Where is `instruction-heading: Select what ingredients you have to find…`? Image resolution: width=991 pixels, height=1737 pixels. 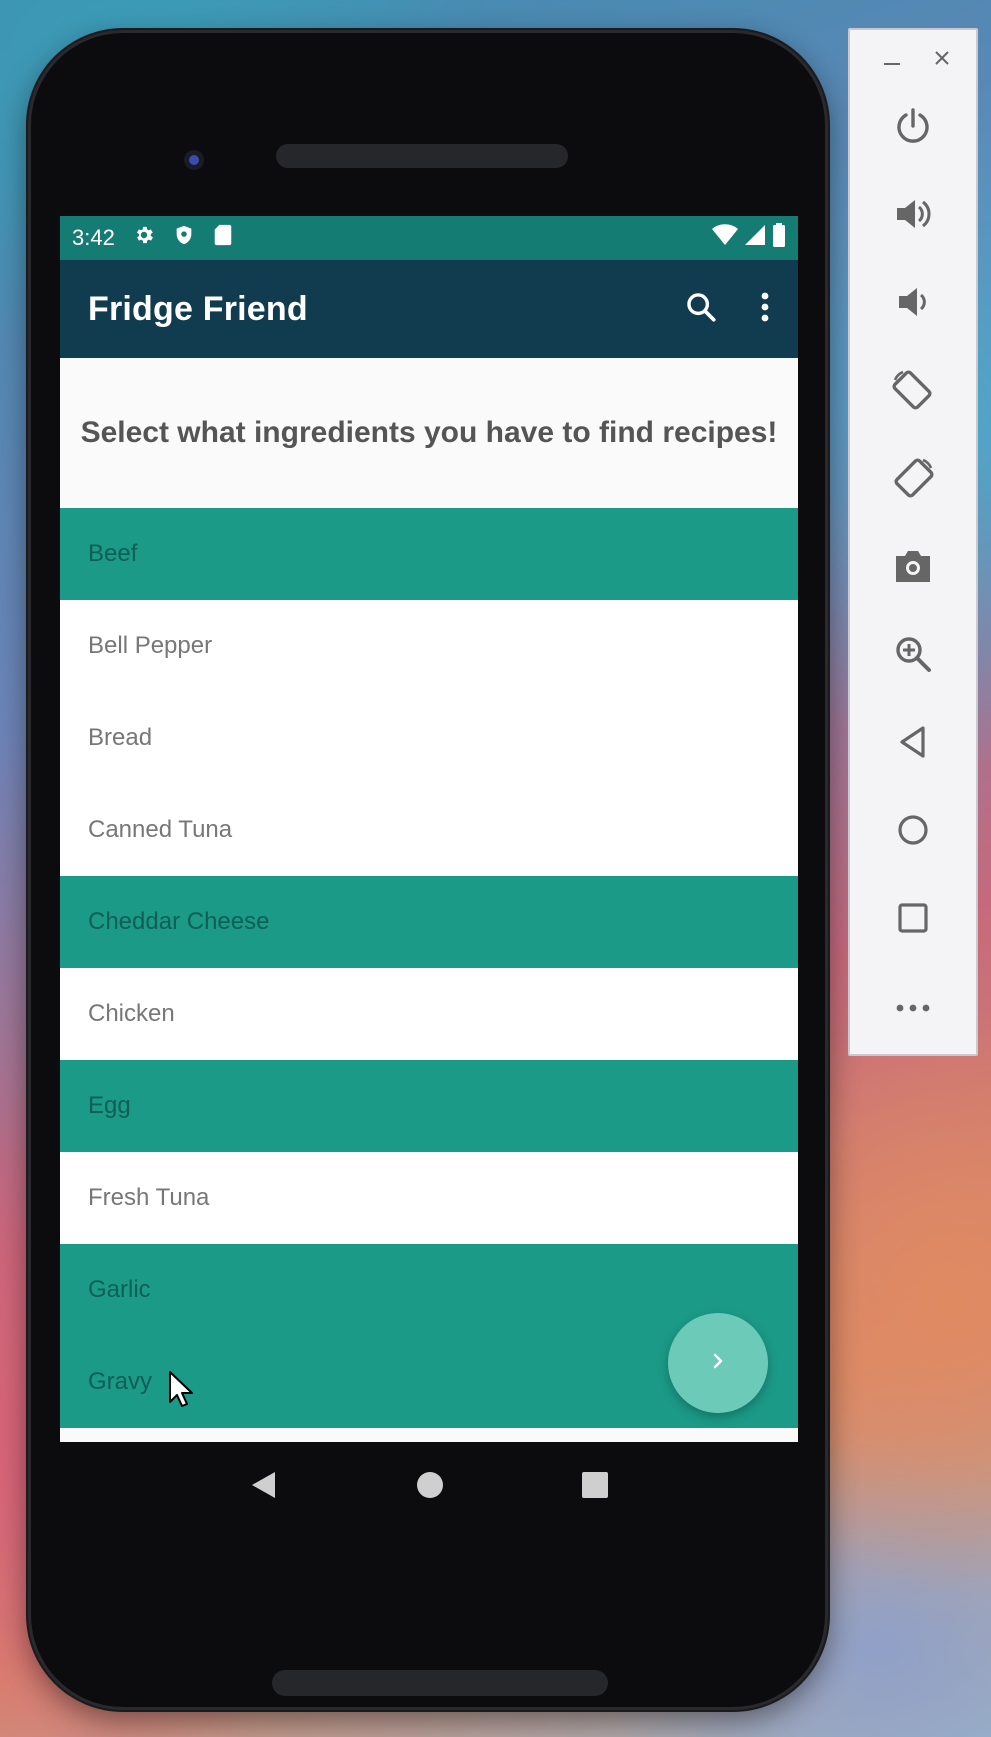 instruction-heading: Select what ingredients you have to find… is located at coordinates (429, 432).